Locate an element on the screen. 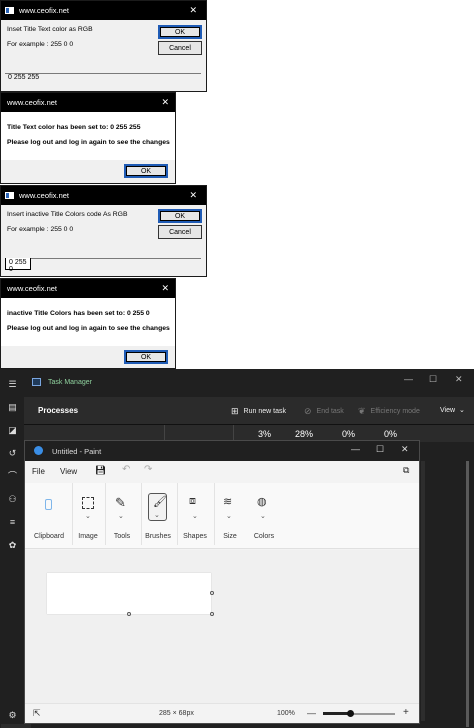 The image size is (474, 728). app-history-icon: ↺ is located at coordinates (12, 453).